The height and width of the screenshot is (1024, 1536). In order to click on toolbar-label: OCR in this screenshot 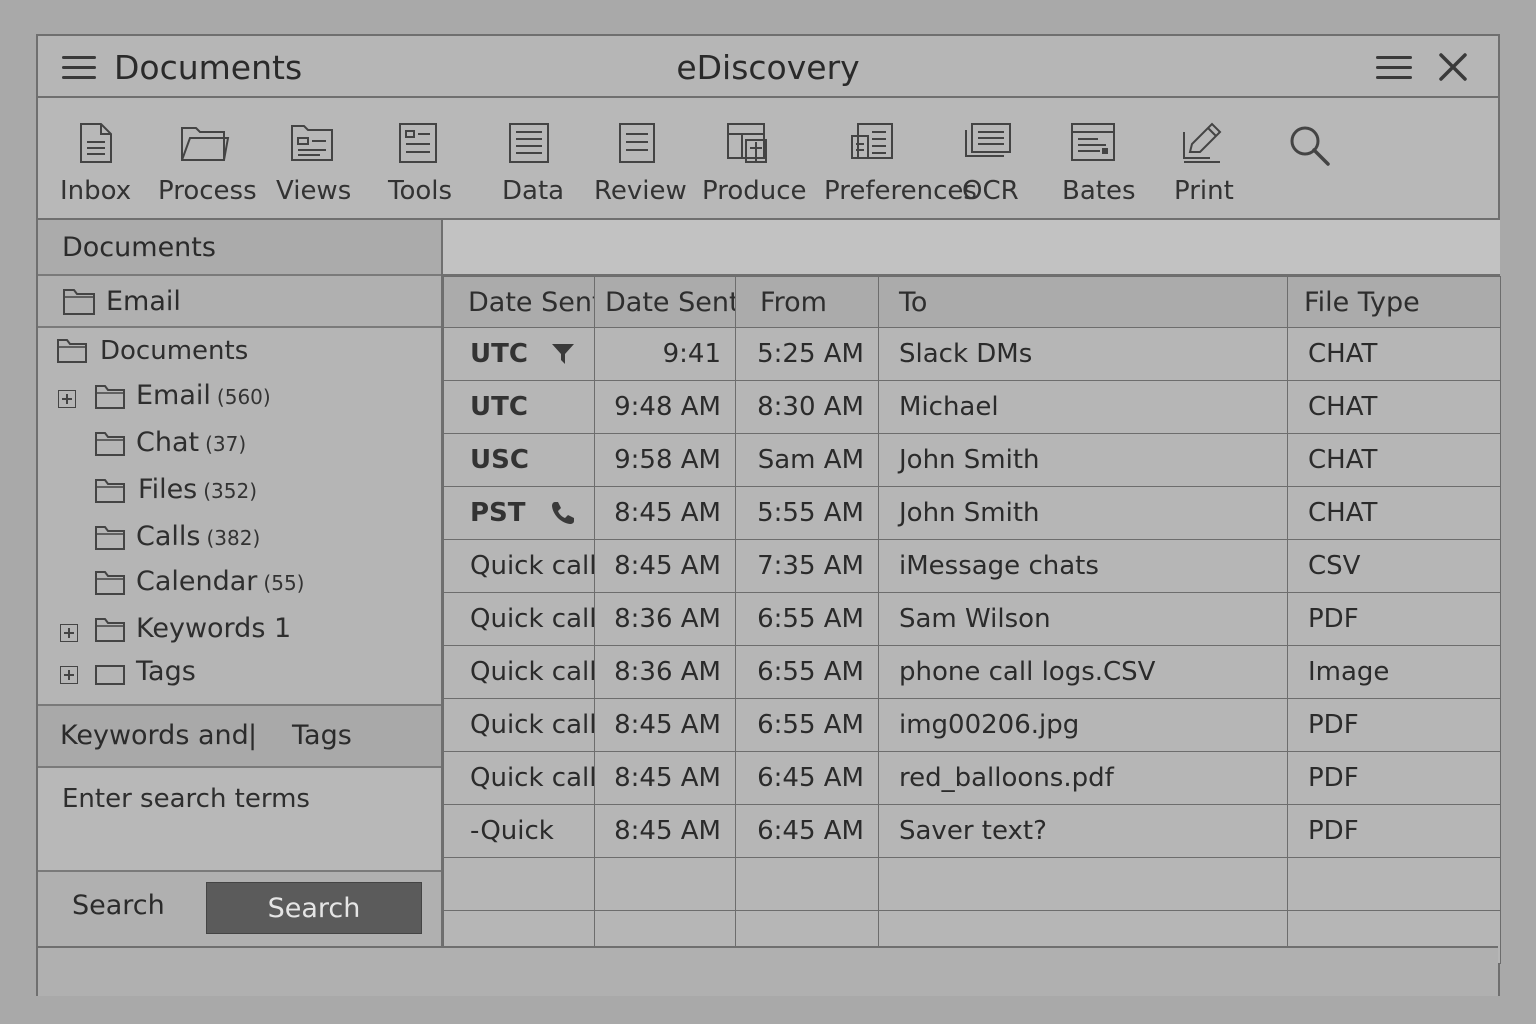, I will do `click(990, 191)`.